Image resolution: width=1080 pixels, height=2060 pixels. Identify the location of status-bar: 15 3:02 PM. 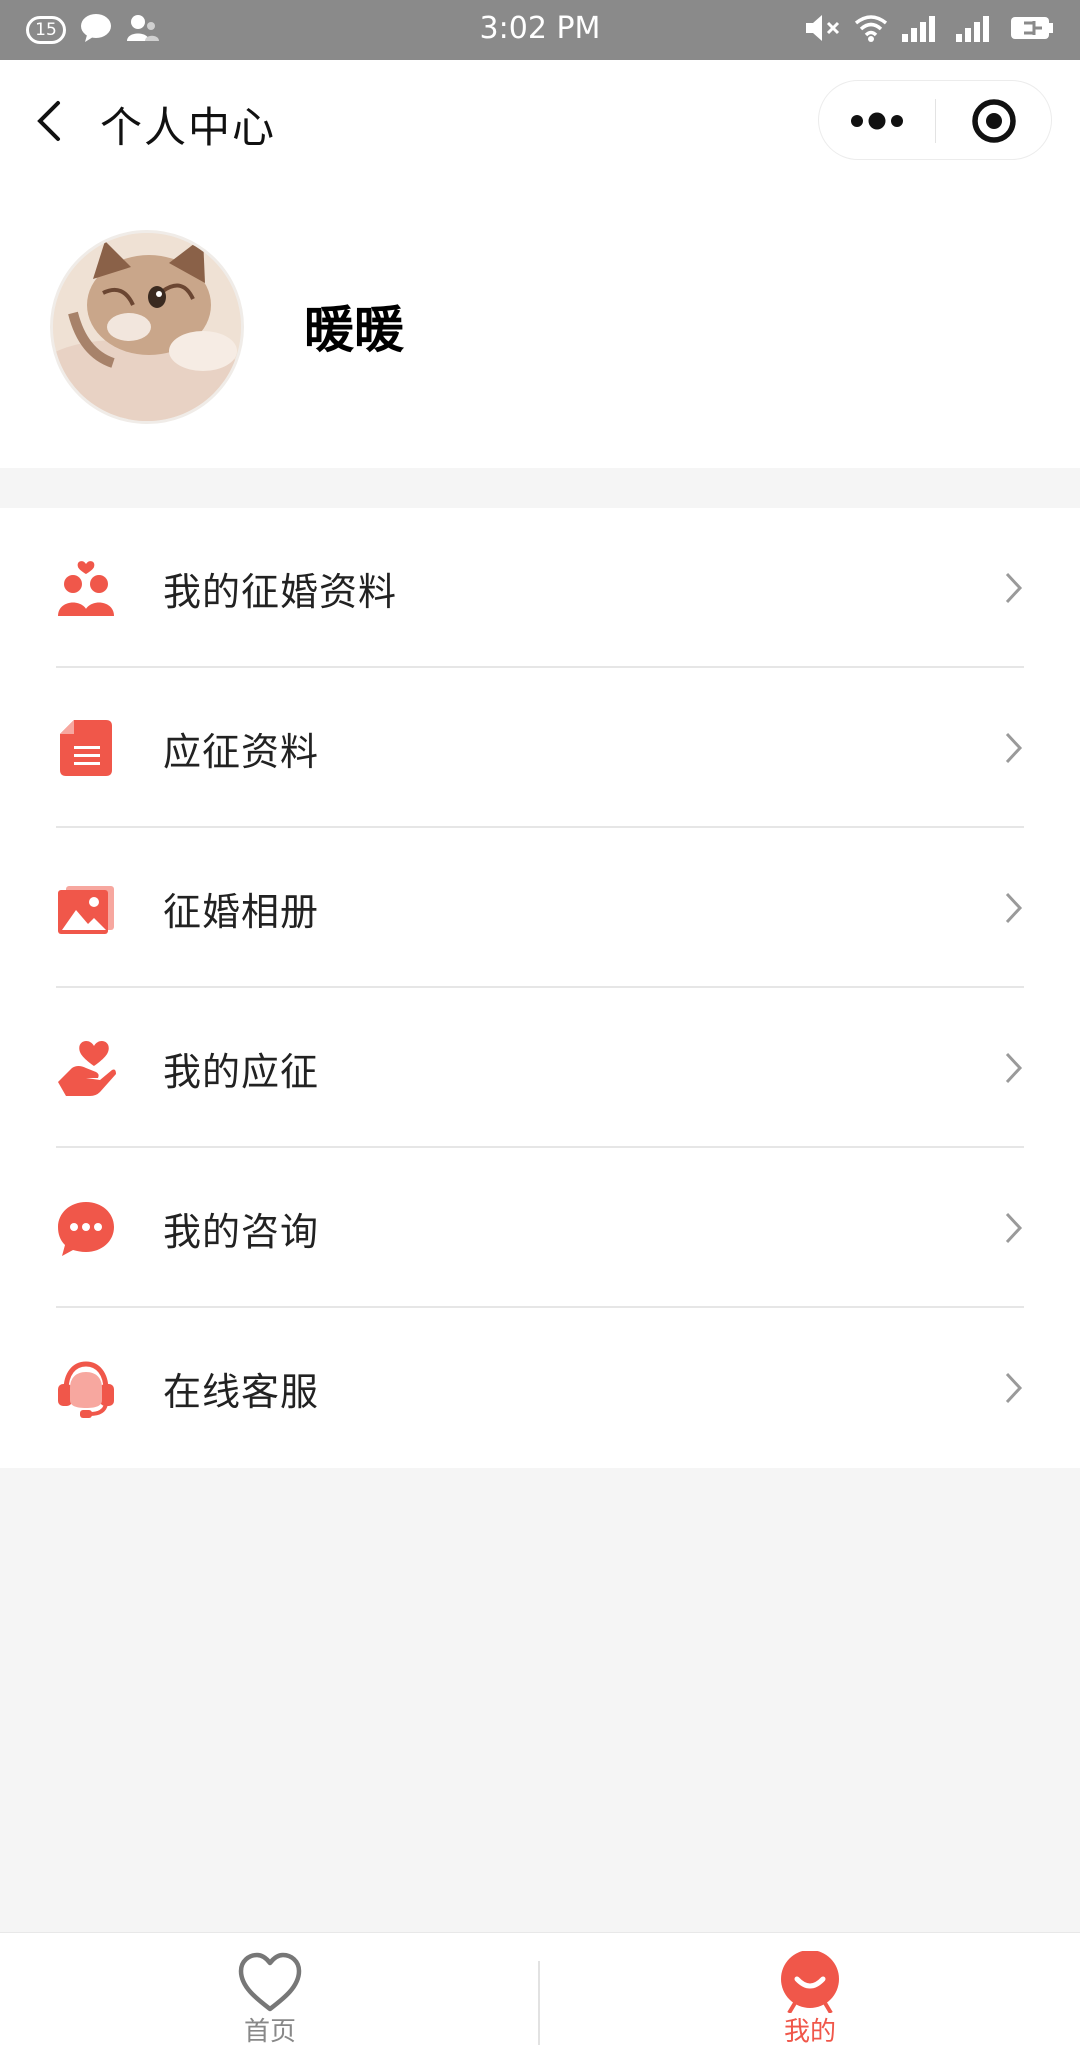
(540, 30).